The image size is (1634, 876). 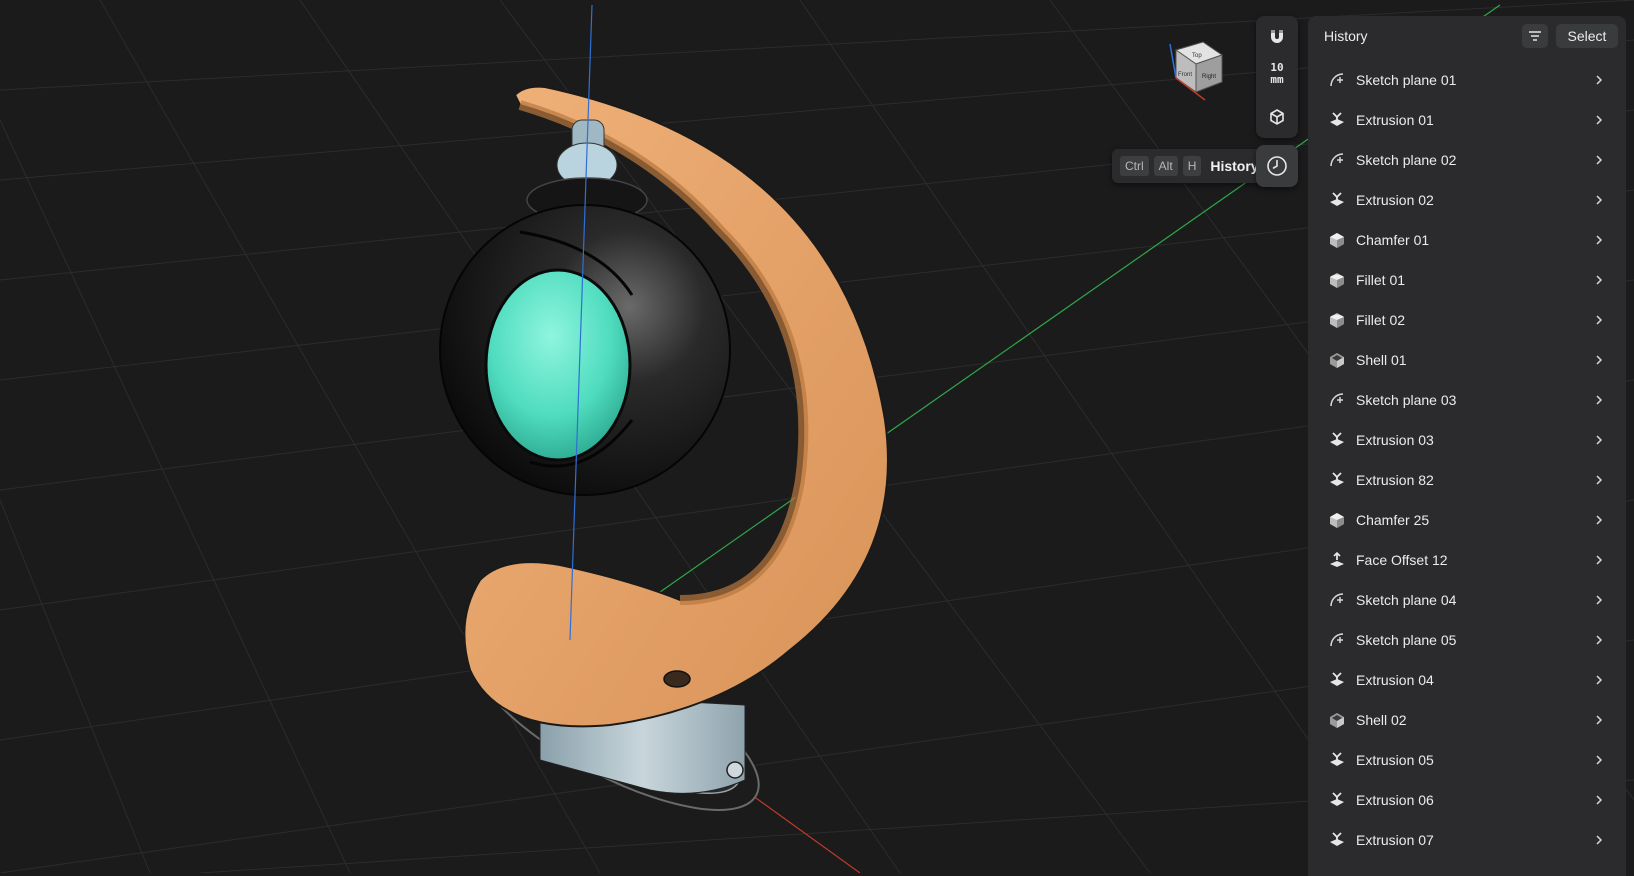 What do you see at coordinates (585, 350) in the screenshot?
I see `lamp-globe` at bounding box center [585, 350].